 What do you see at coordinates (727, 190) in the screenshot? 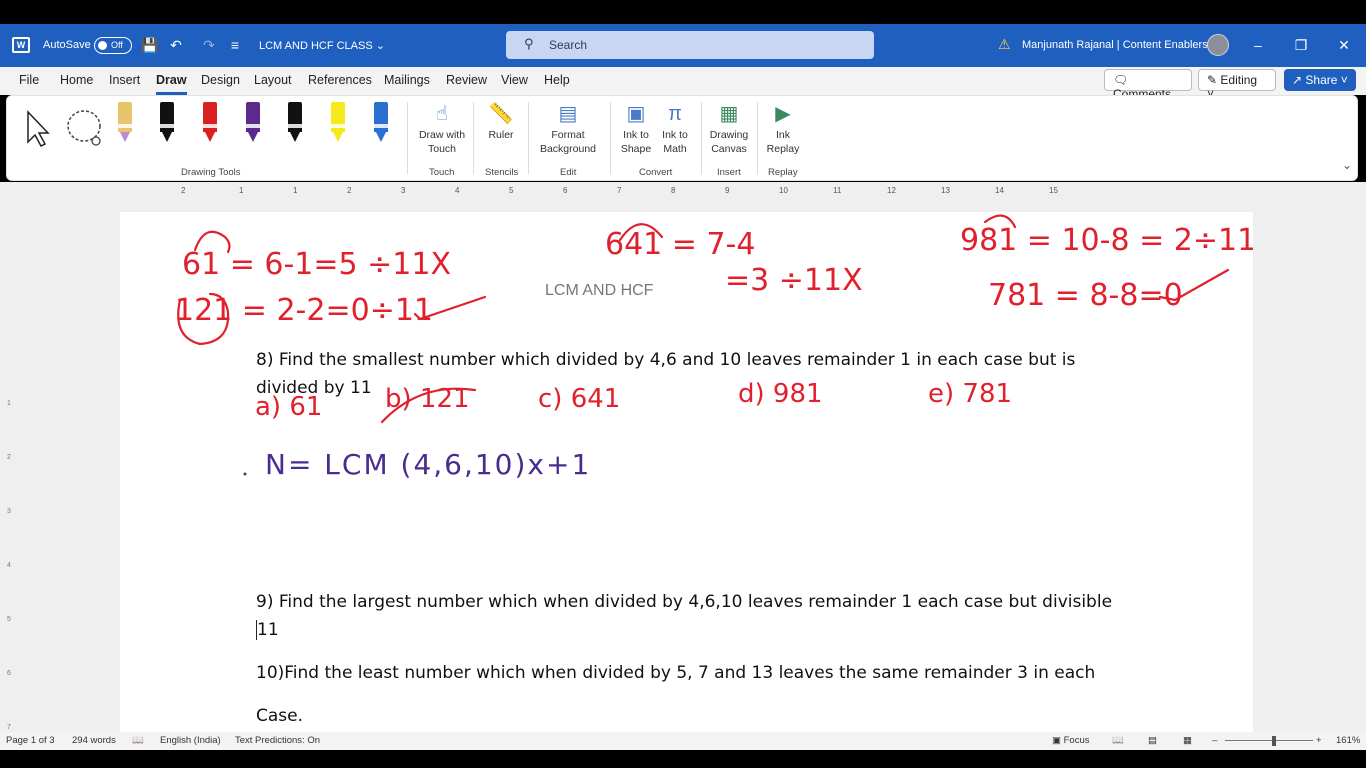
I see `ruler-number: 9` at bounding box center [727, 190].